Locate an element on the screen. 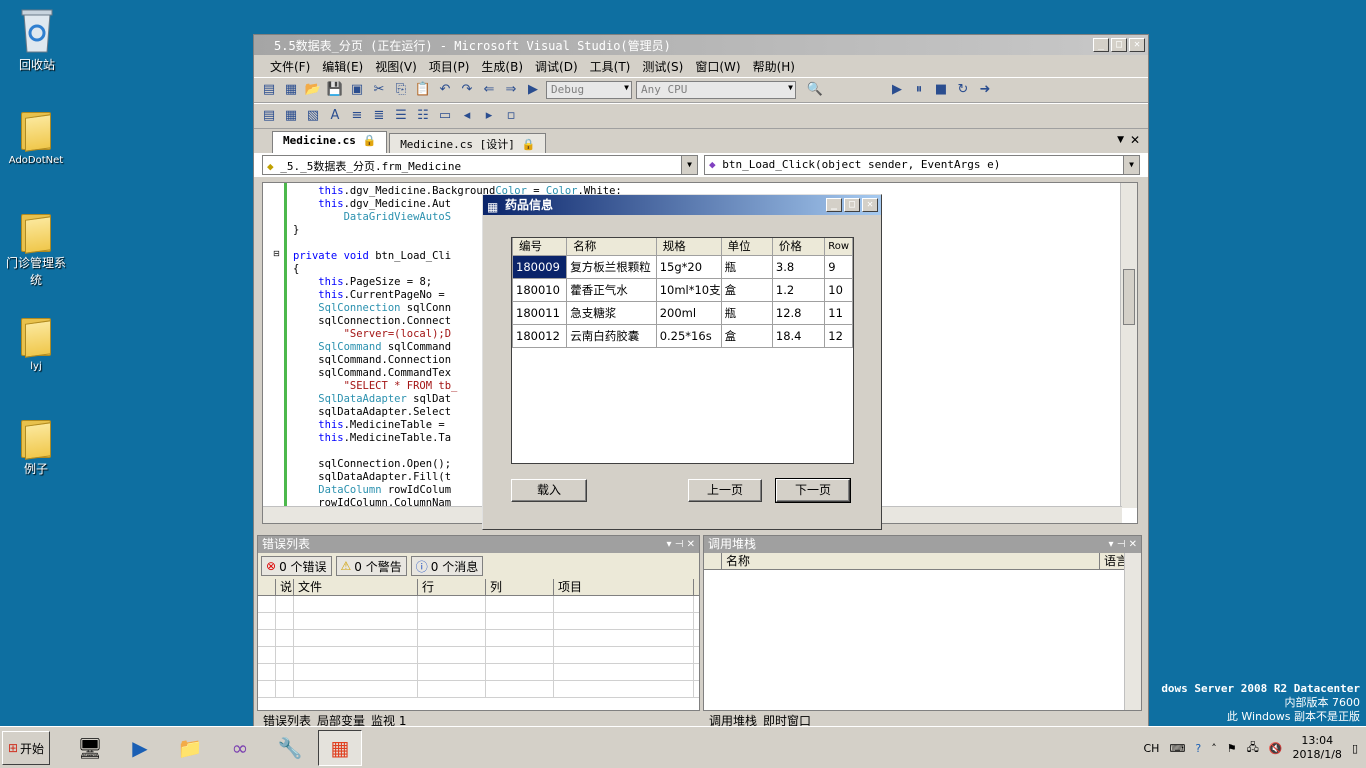 The width and height of the screenshot is (1366, 768). navigate-forward-icon: ⇒ is located at coordinates (511, 90).